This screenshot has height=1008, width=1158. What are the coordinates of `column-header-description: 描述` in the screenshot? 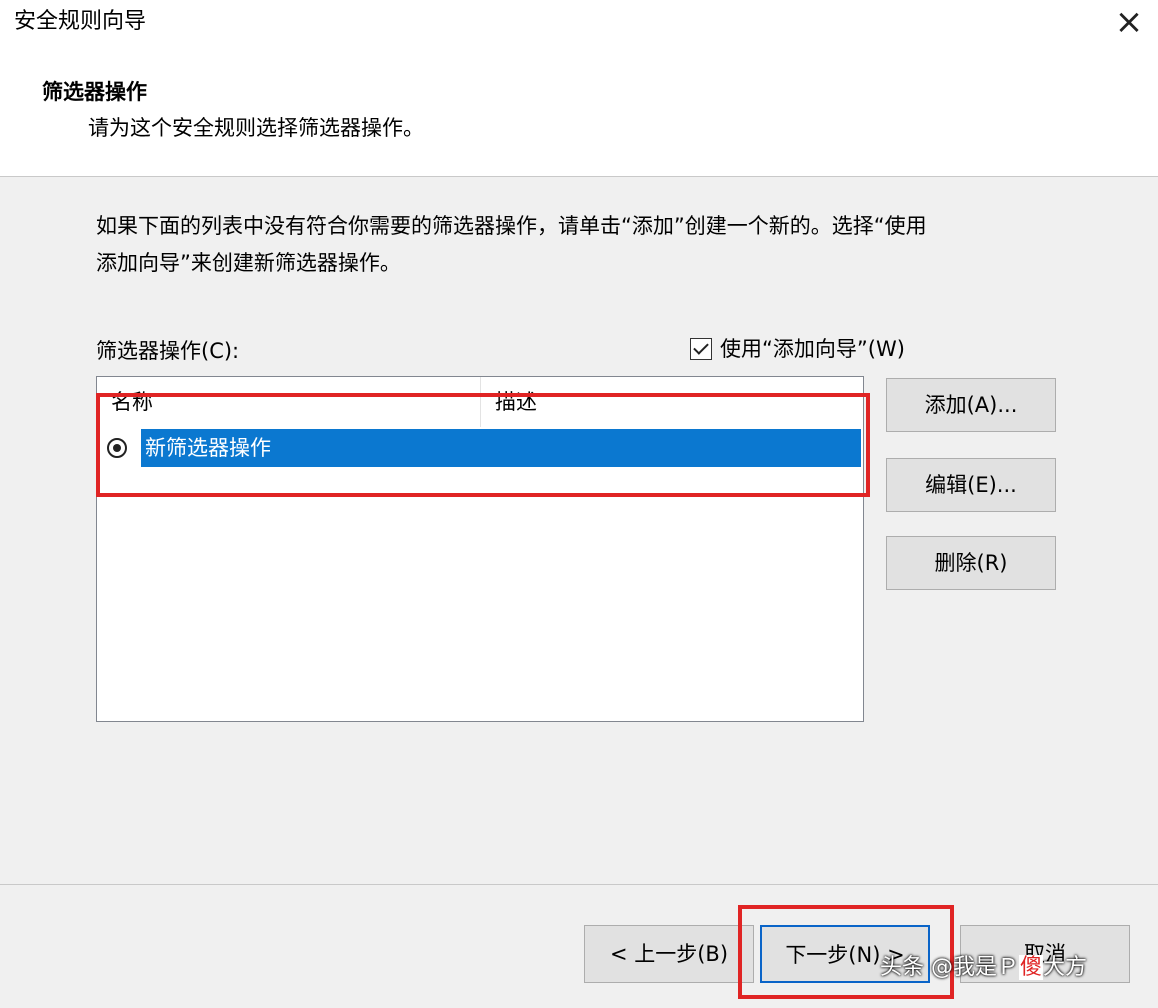 It's located at (673, 402).